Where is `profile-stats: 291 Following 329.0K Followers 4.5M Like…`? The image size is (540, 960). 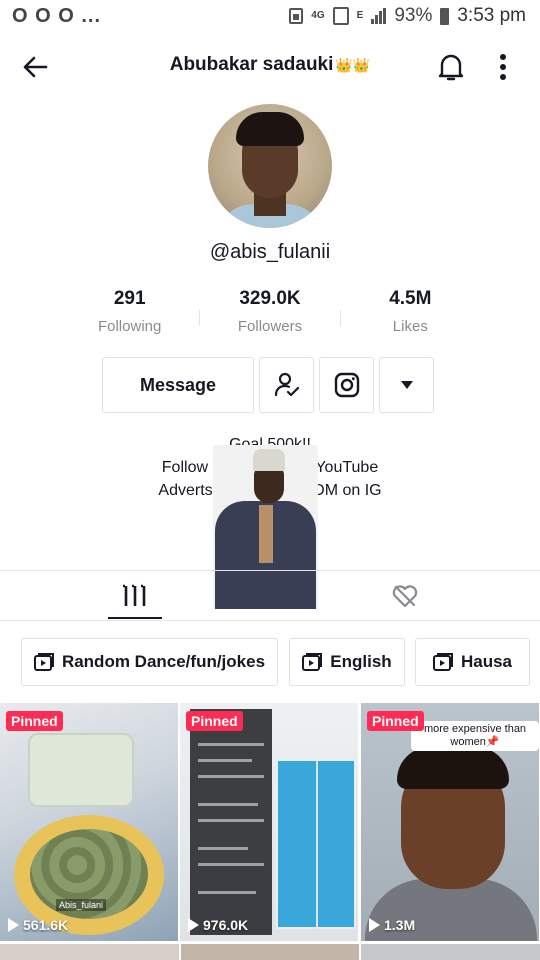 profile-stats: 291 Following 329.0K Followers 4.5M Like… is located at coordinates (270, 316).